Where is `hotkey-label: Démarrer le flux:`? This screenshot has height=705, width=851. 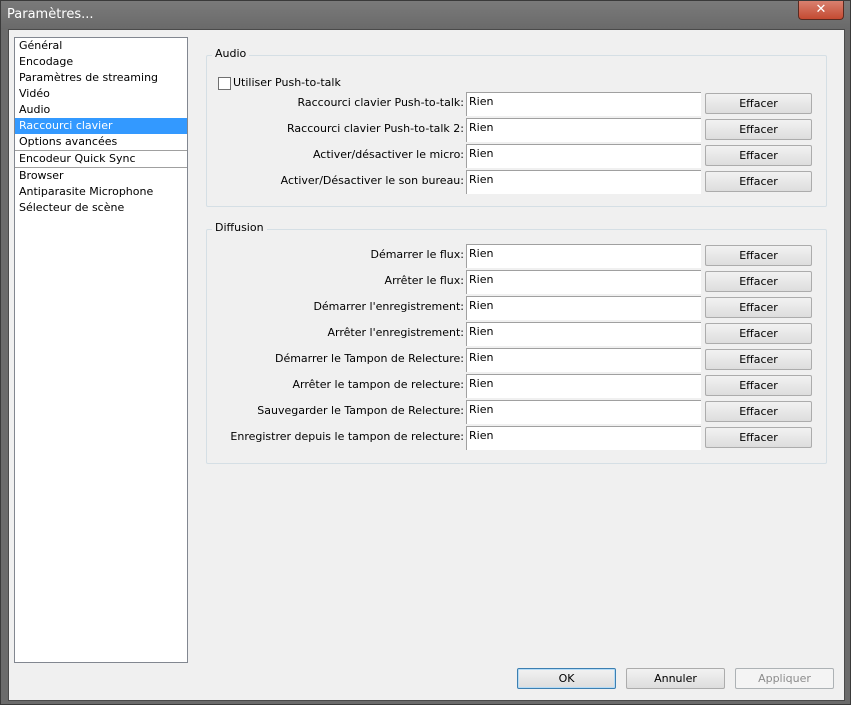
hotkey-label: Démarrer le flux: is located at coordinates (417, 254).